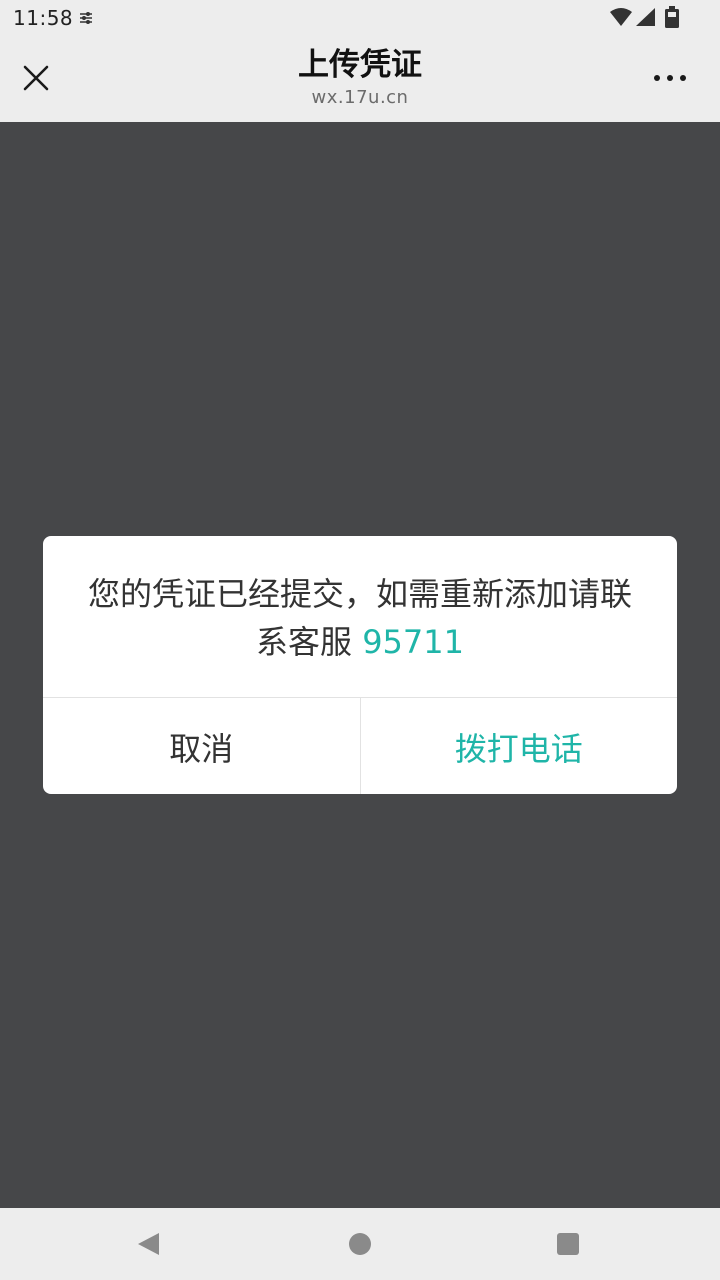  I want to click on title-bar: 上传凭证 wx.17u.cn, so click(360, 80).